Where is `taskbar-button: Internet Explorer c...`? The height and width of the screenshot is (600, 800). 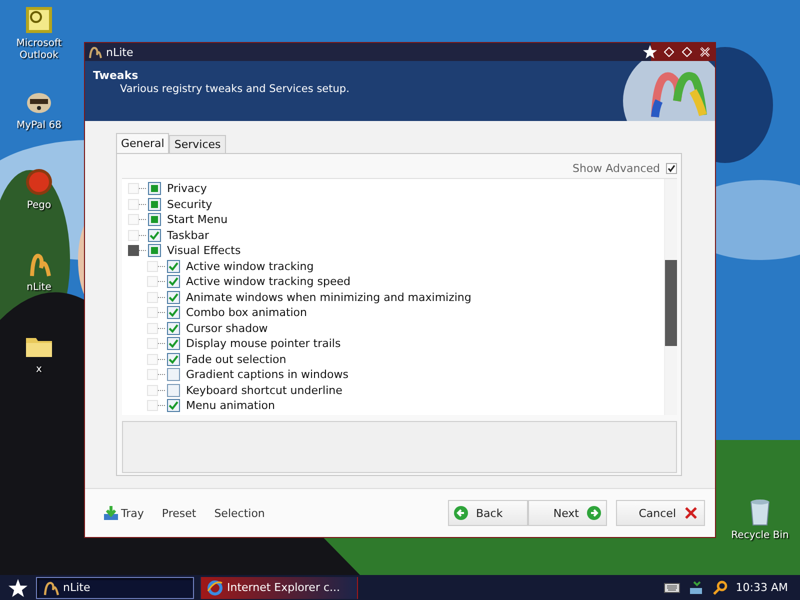
taskbar-button: Internet Explorer c... is located at coordinates (279, 587).